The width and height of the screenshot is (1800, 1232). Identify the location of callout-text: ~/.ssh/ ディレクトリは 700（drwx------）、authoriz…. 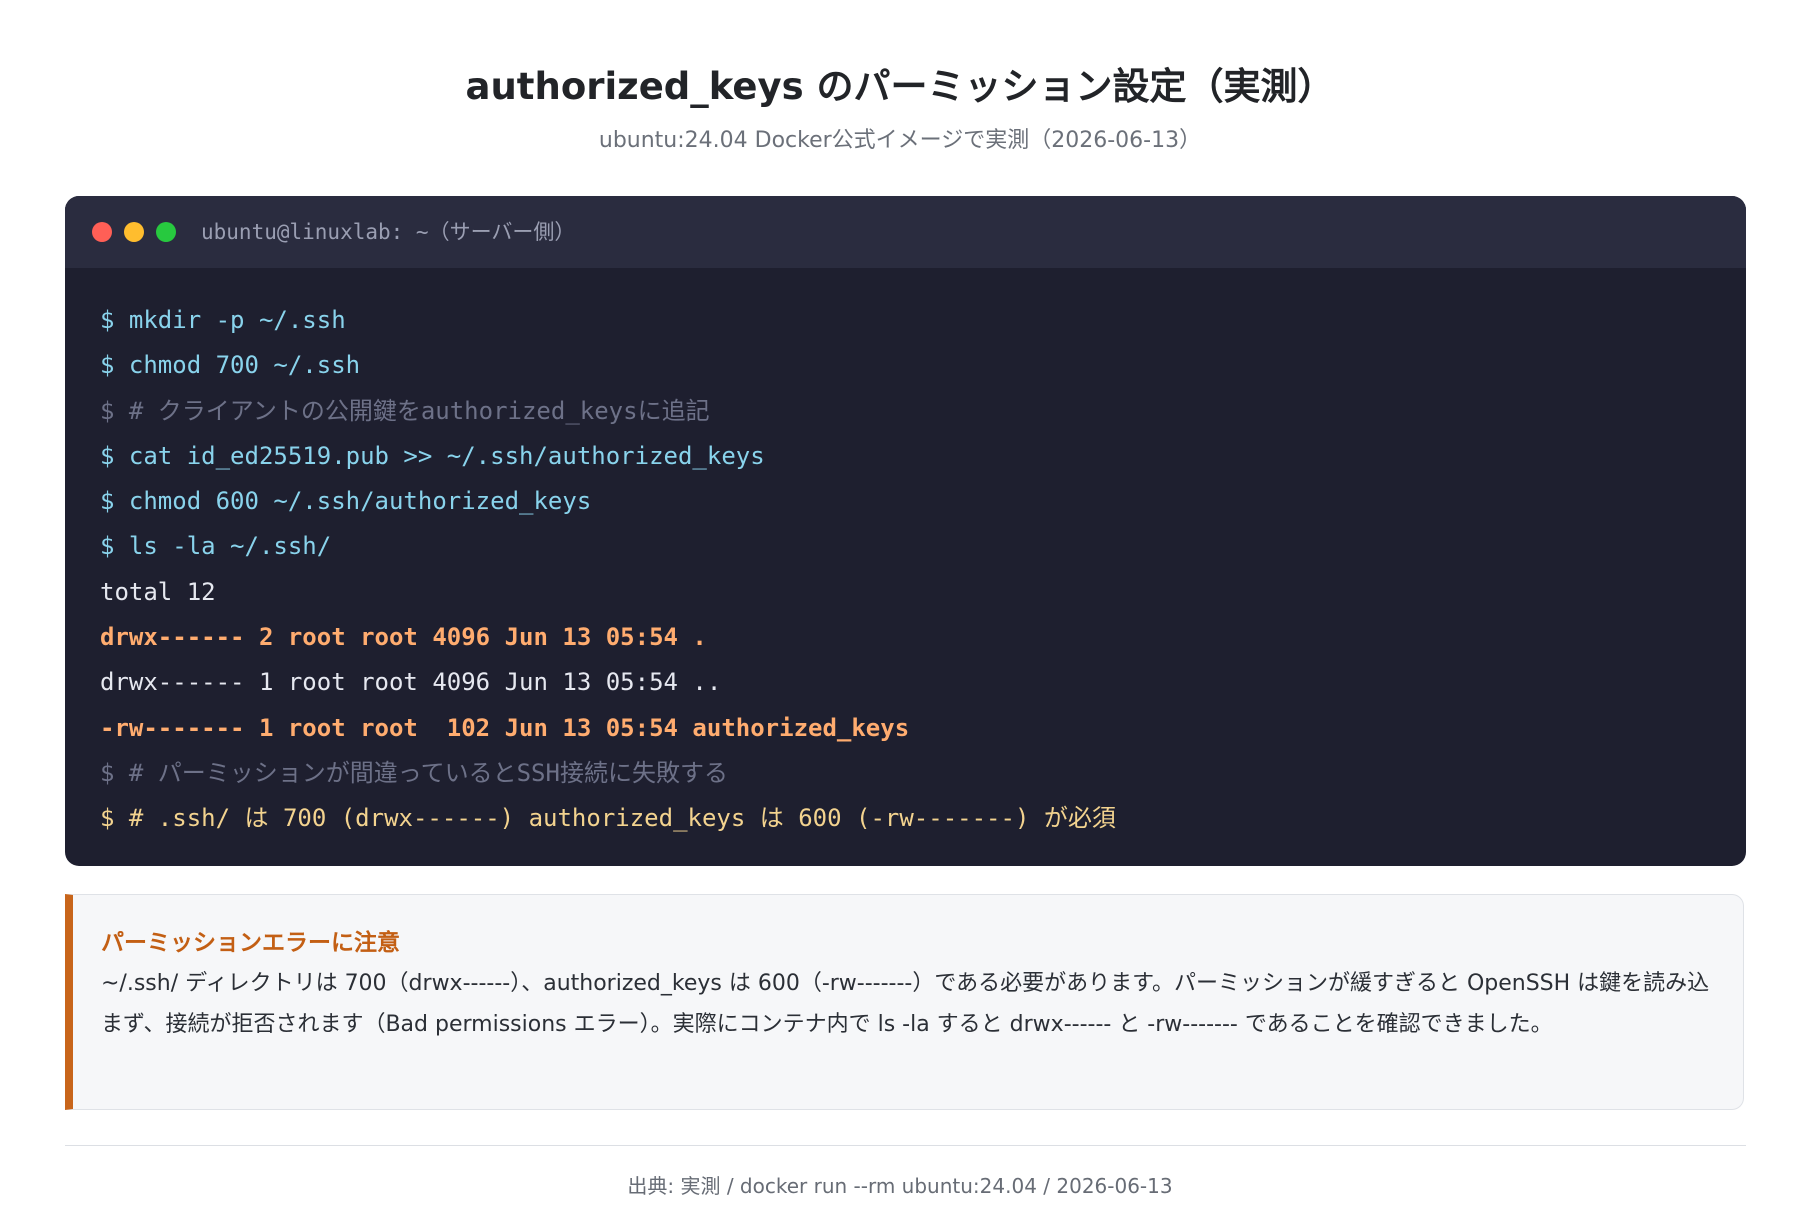
(905, 1004).